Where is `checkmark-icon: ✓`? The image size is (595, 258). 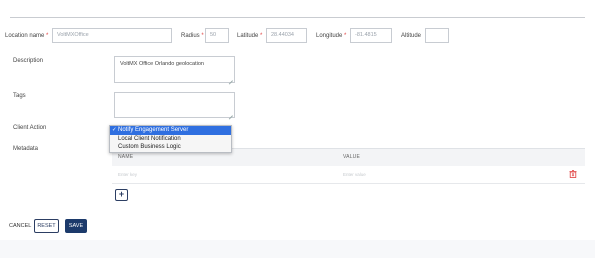 checkmark-icon: ✓ is located at coordinates (114, 130).